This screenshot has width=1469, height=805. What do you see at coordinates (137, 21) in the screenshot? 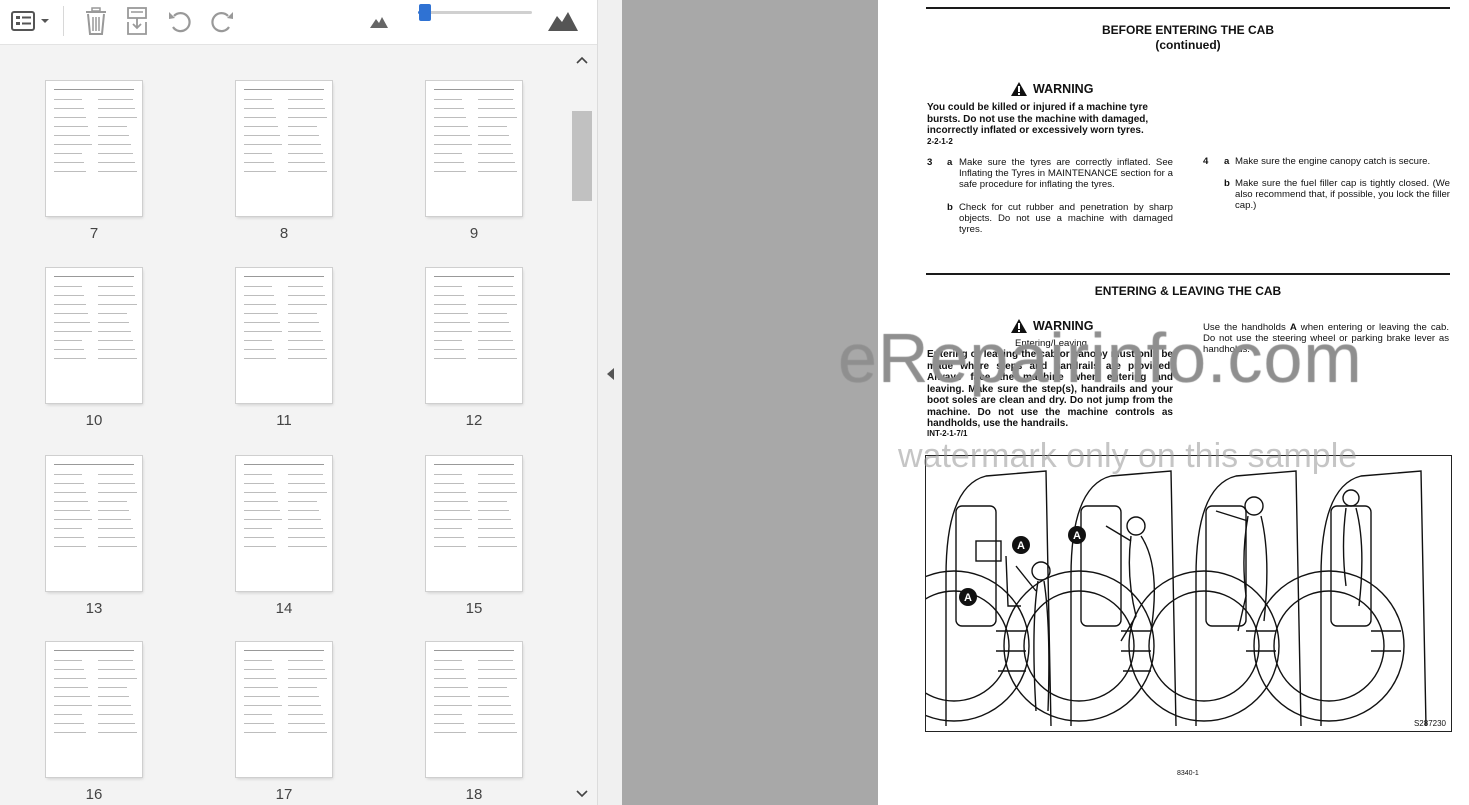
I see `extract-pages-button` at bounding box center [137, 21].